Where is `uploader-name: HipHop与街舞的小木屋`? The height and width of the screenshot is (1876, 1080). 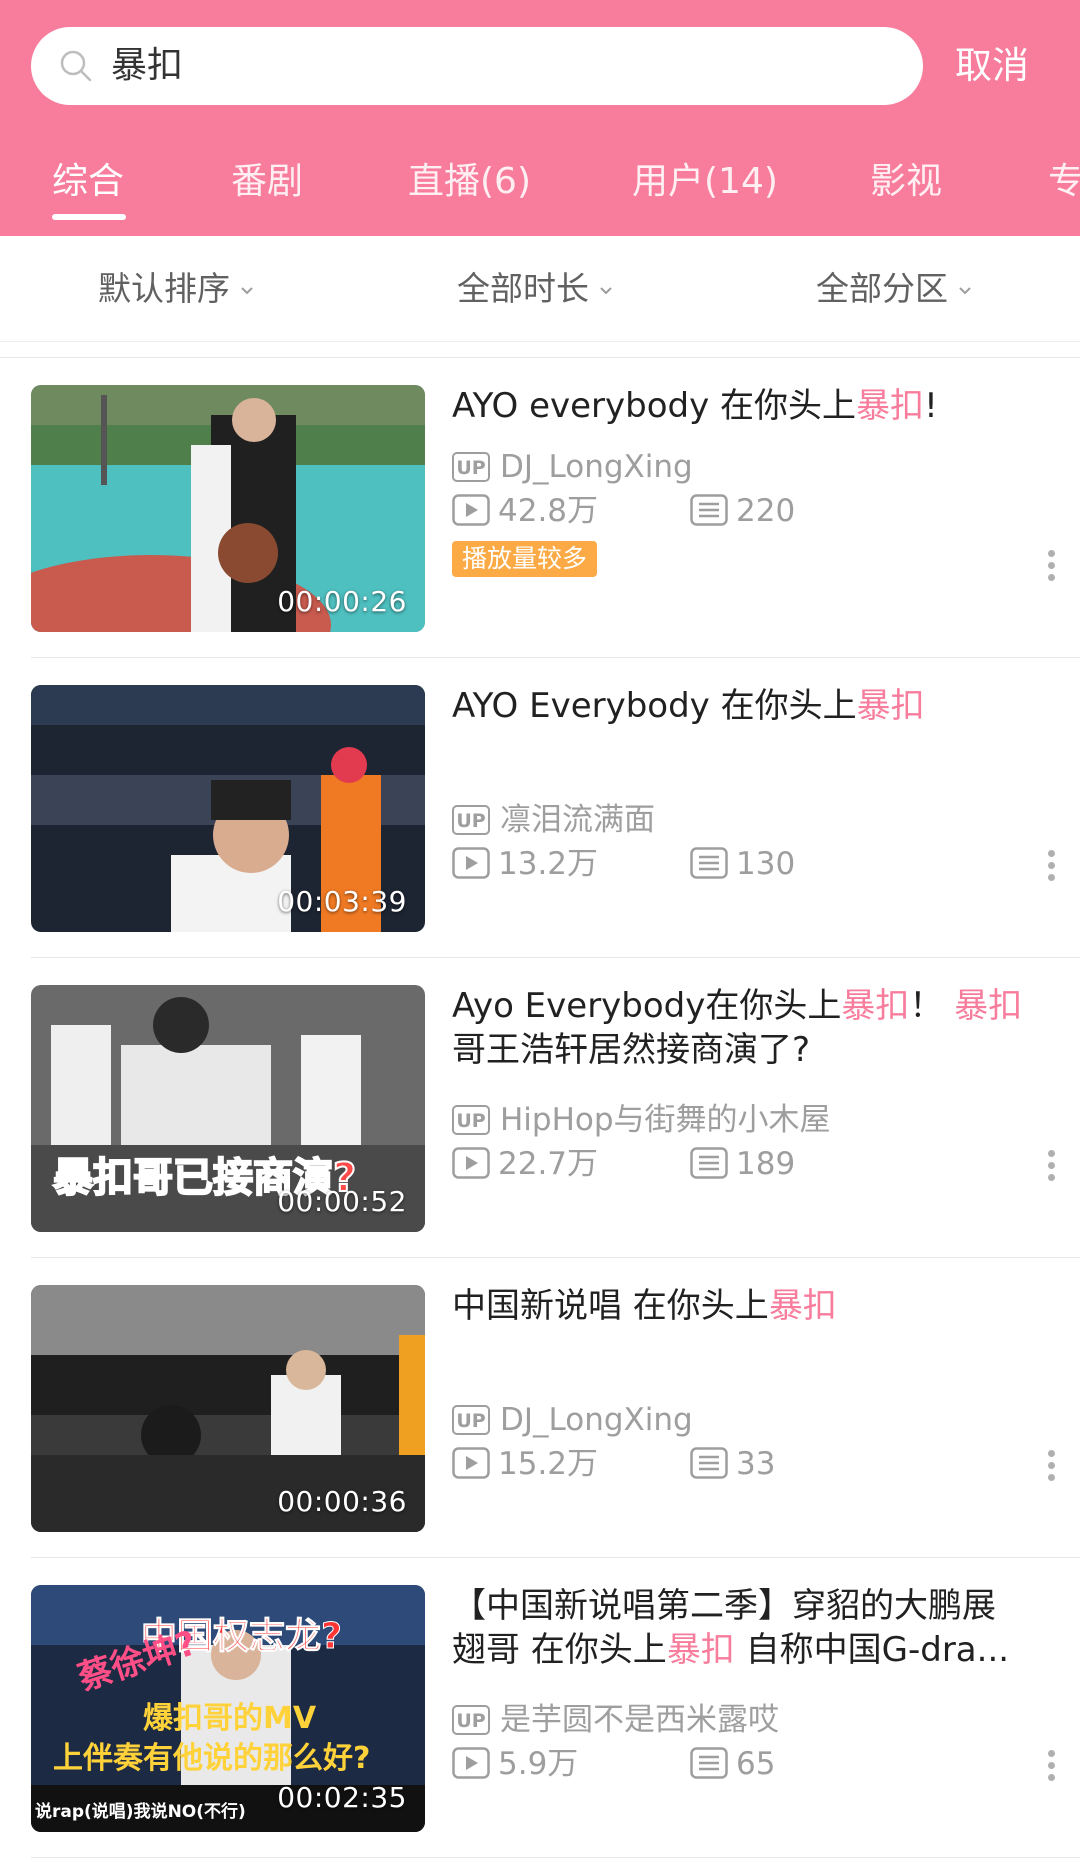
uploader-name: HipHop与街舞的小木屋 is located at coordinates (665, 1120).